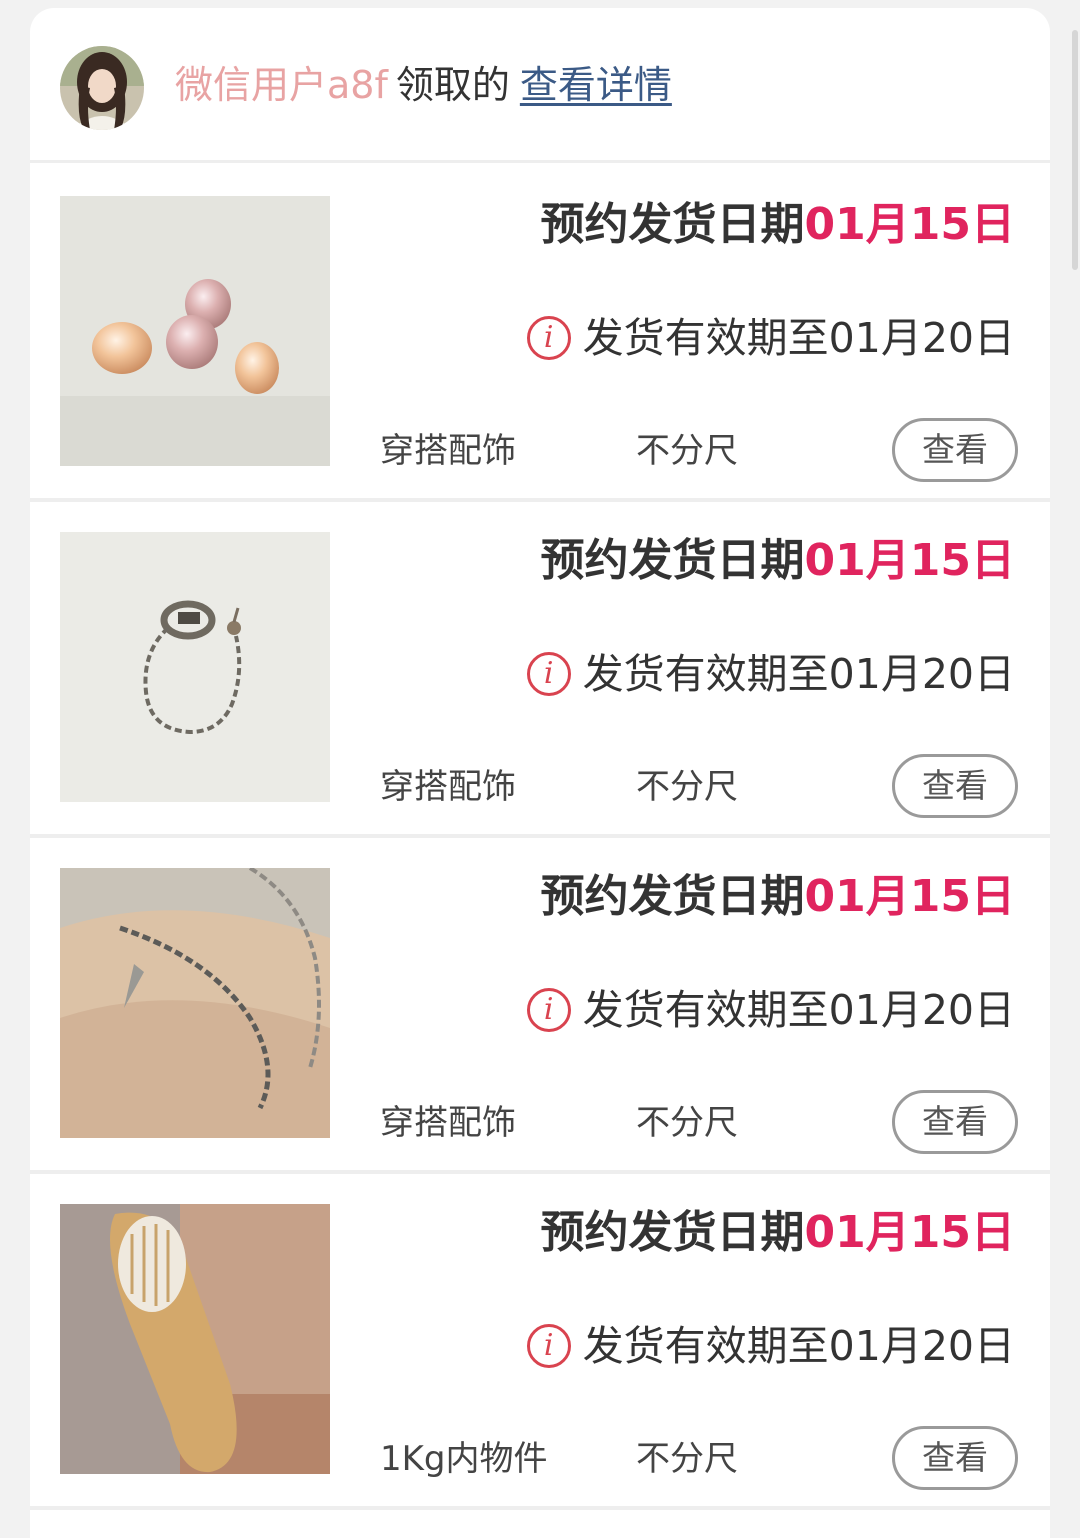 The height and width of the screenshot is (1538, 1080). I want to click on claim-label: 领取的, so click(452, 85).